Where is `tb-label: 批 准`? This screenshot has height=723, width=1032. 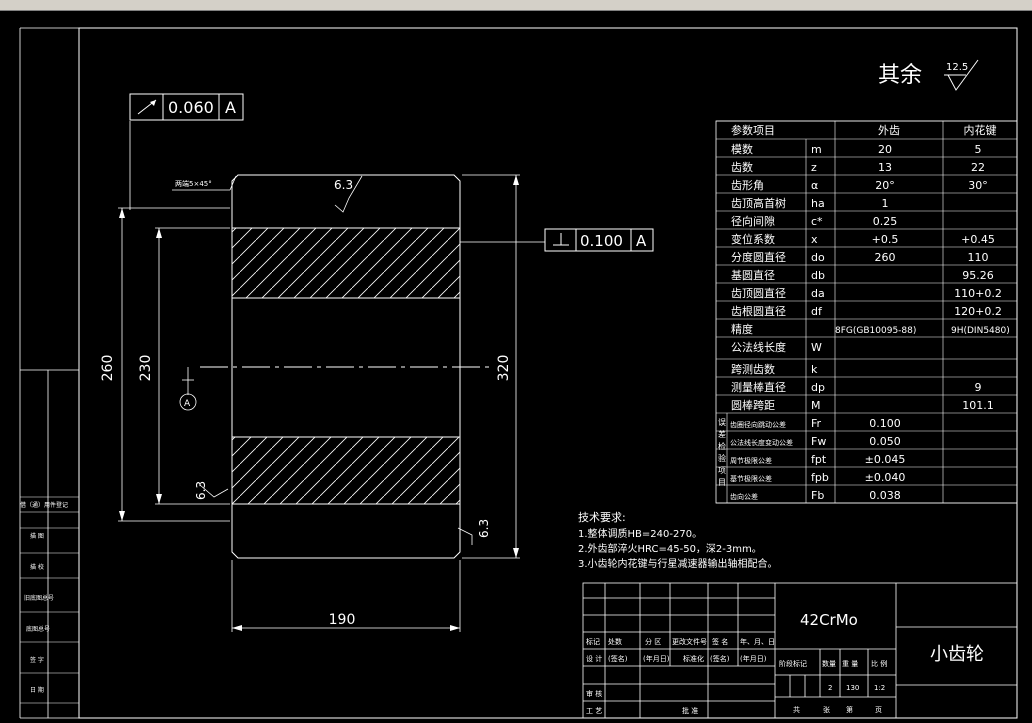
tb-label: 批 准 is located at coordinates (690, 710).